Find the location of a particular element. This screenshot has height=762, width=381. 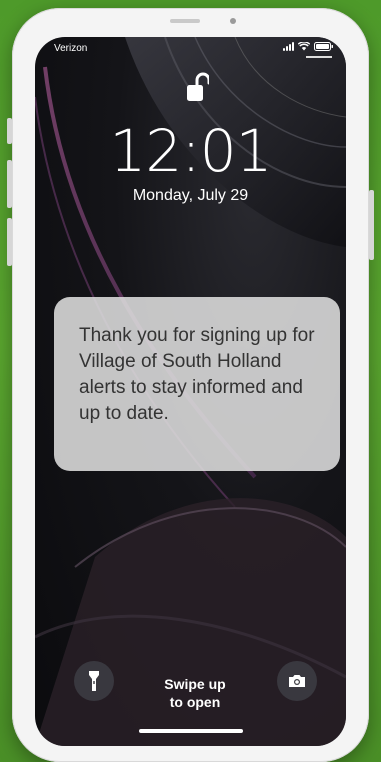

status-icons is located at coordinates (308, 46).